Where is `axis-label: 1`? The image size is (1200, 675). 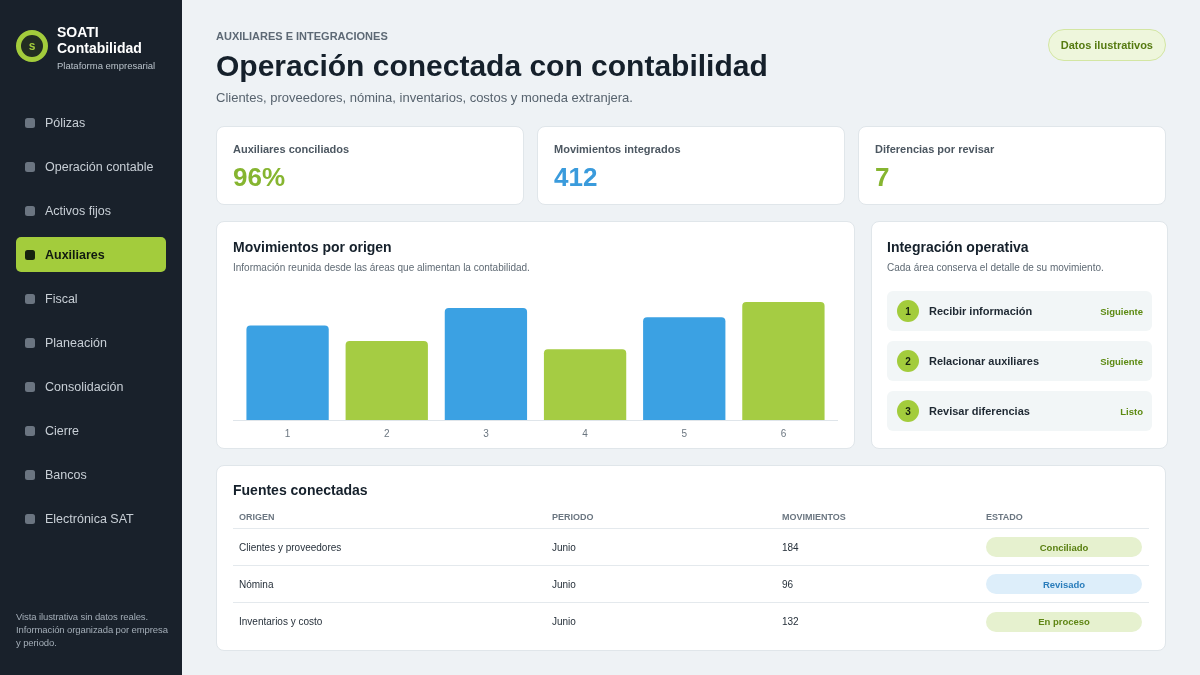
axis-label: 1 is located at coordinates (287, 433).